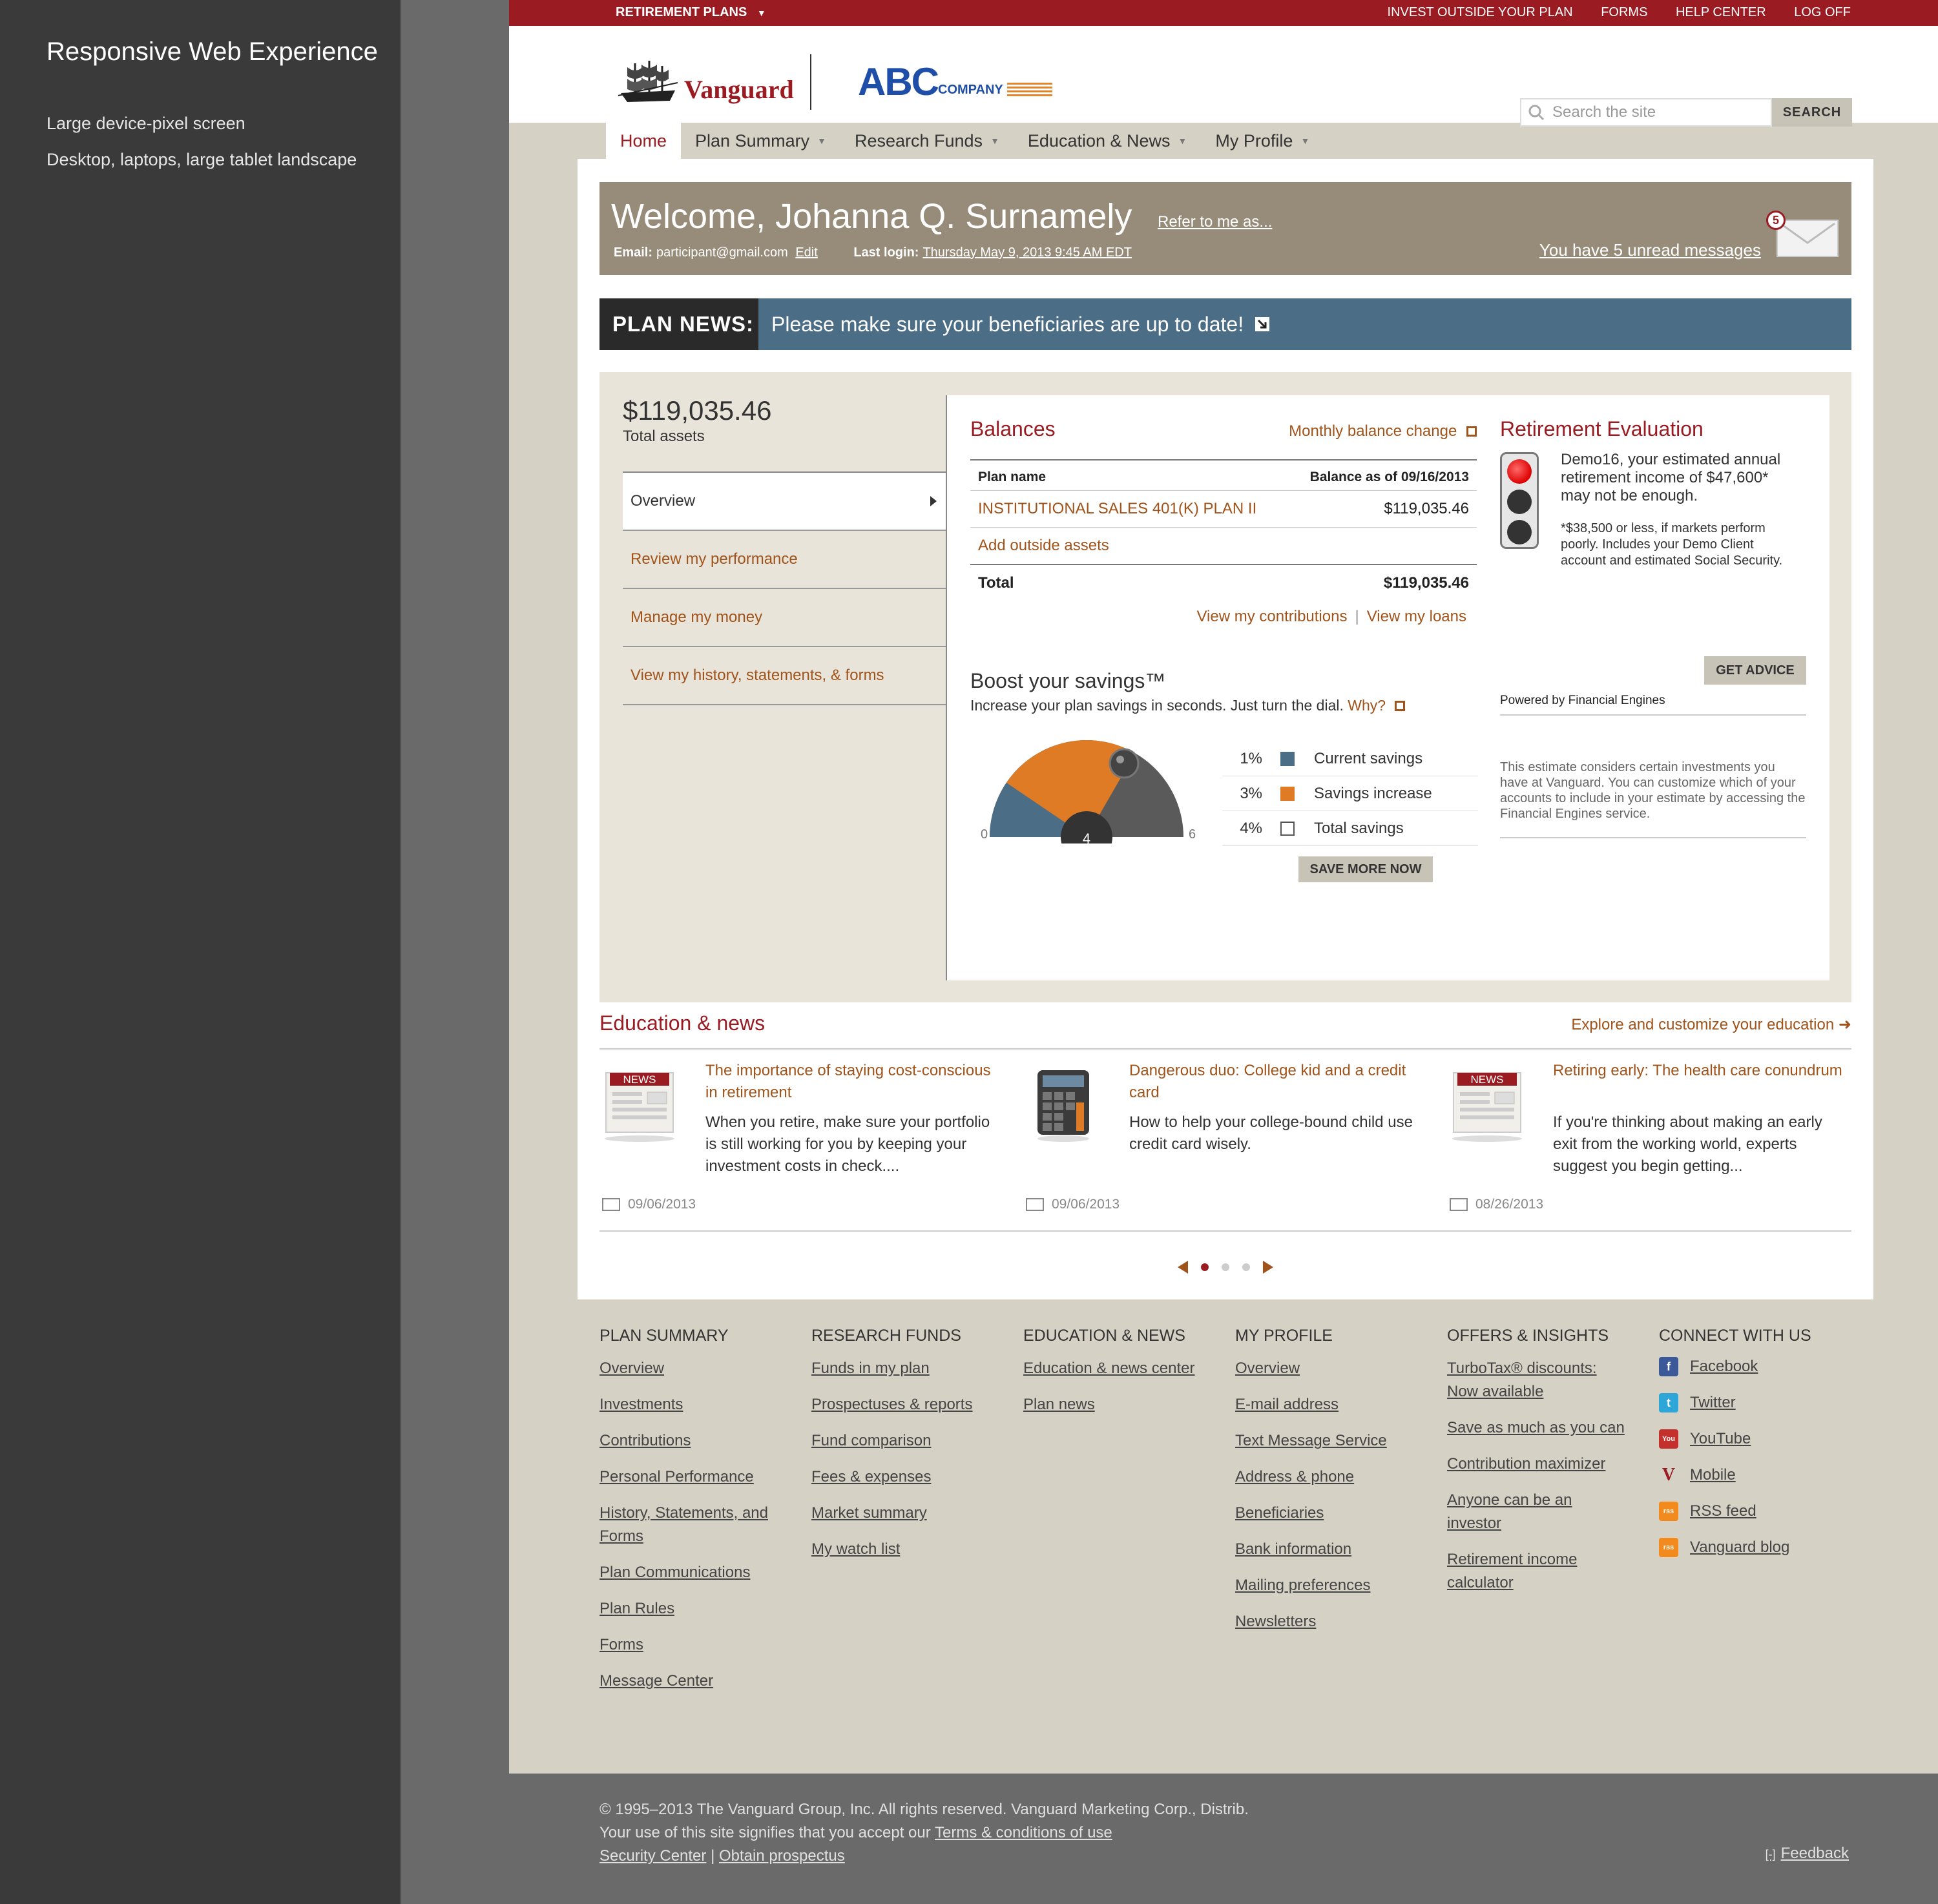 The width and height of the screenshot is (1938, 1904). What do you see at coordinates (1223, 545) in the screenshot?
I see `add-outside-assets-link: Add outside assets` at bounding box center [1223, 545].